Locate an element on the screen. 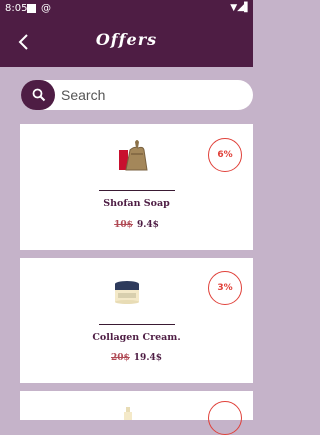 The width and height of the screenshot is (320, 435). price-row: 10$ 9.4$ is located at coordinates (136, 225).